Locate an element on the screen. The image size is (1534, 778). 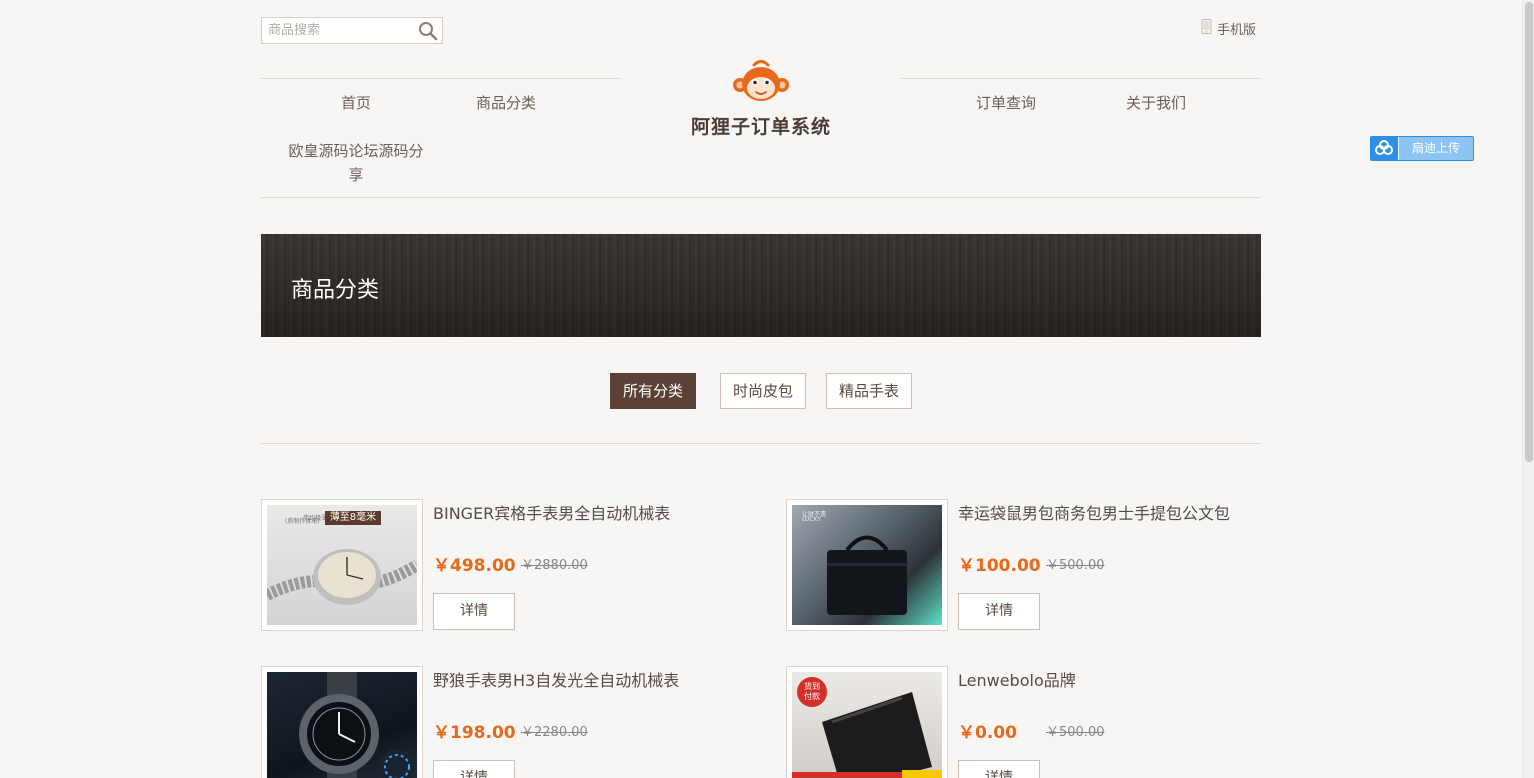
nav-rule-right is located at coordinates (1081, 78).